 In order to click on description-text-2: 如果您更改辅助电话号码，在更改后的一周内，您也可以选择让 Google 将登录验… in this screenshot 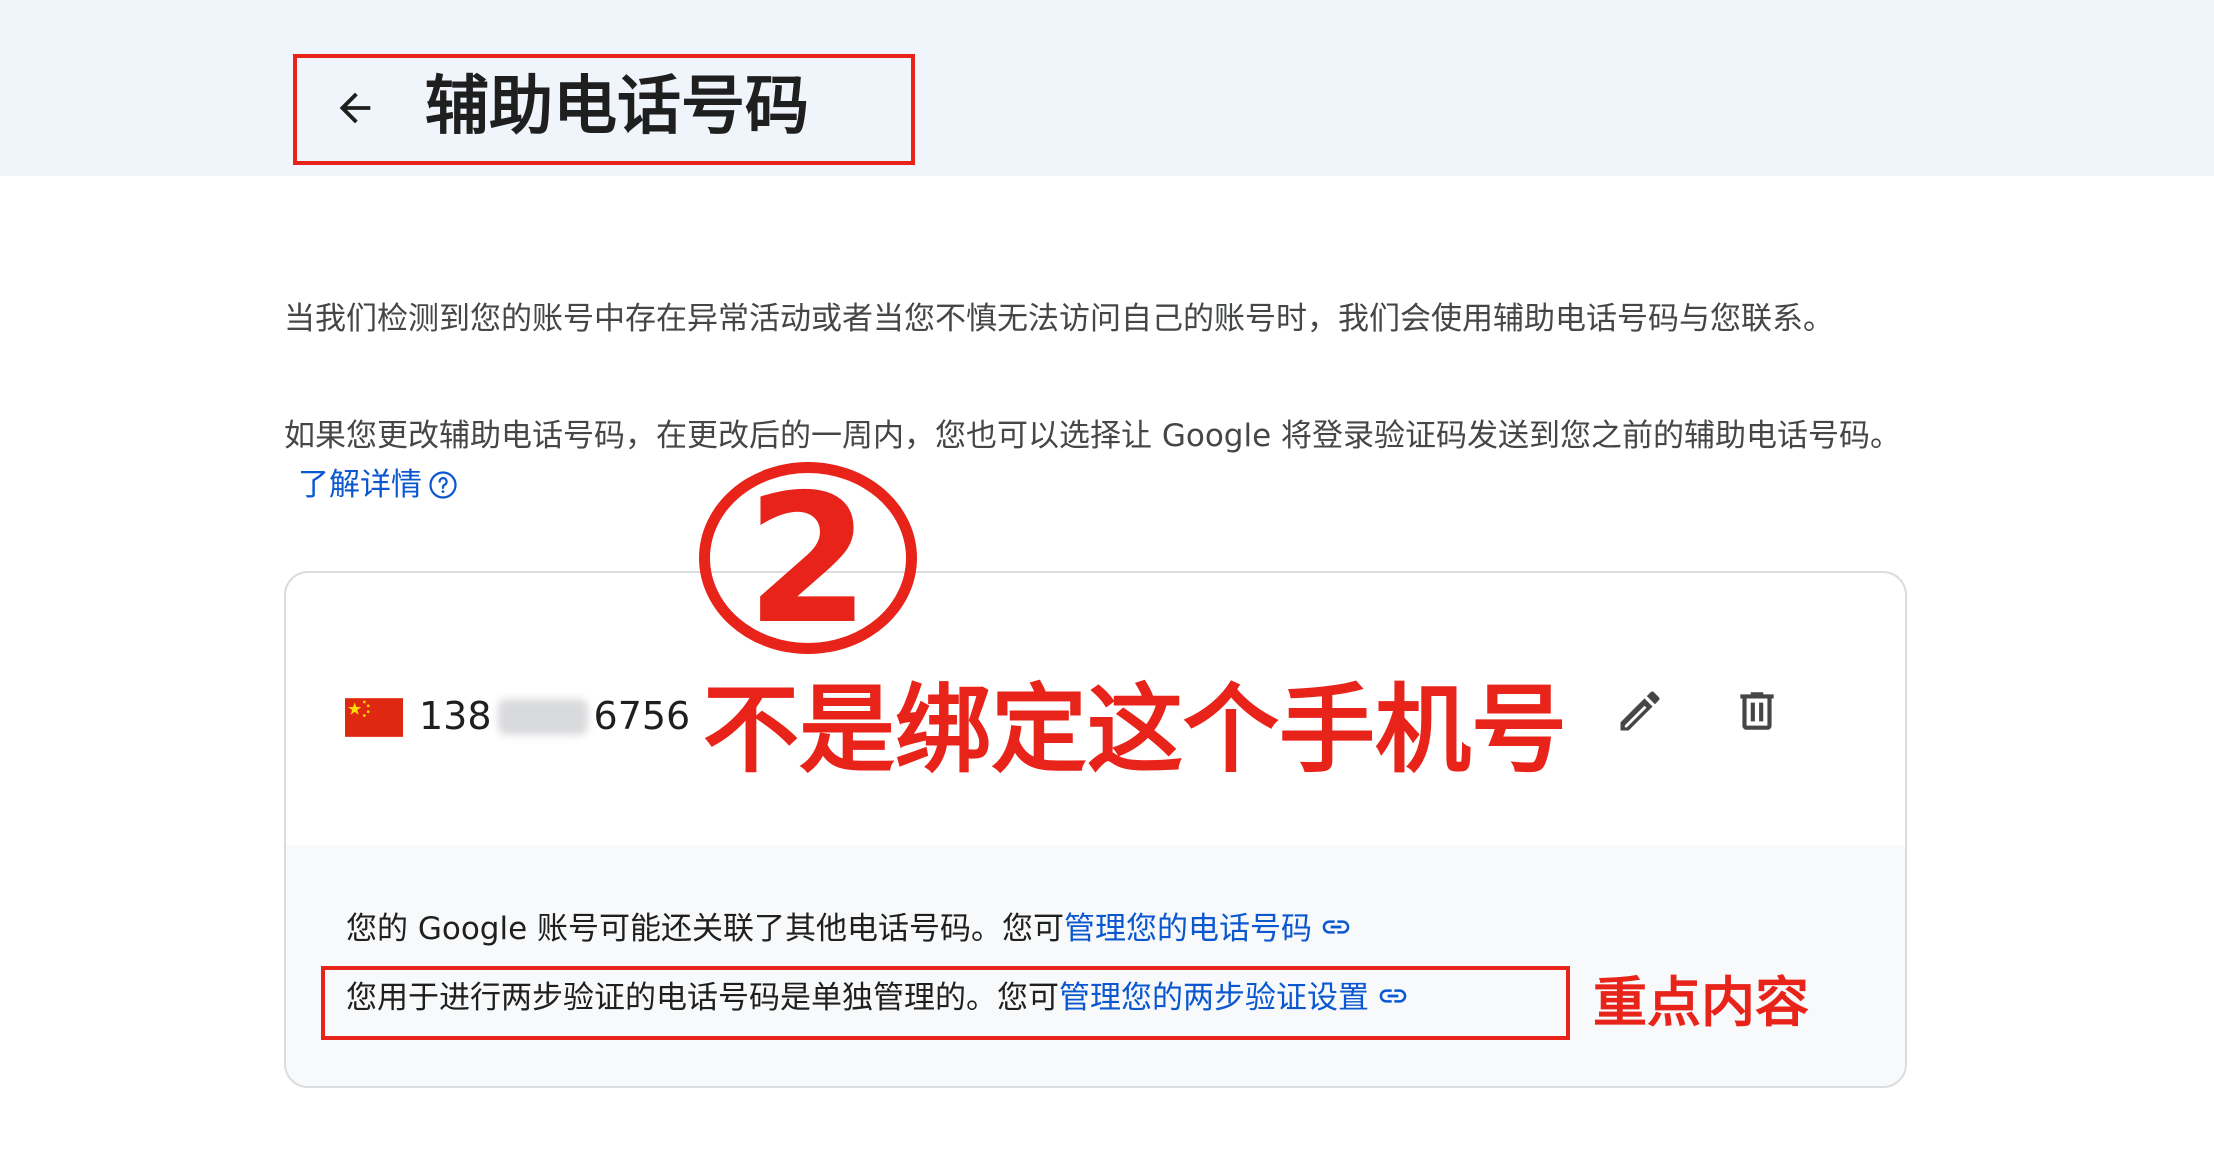, I will do `click(1093, 436)`.